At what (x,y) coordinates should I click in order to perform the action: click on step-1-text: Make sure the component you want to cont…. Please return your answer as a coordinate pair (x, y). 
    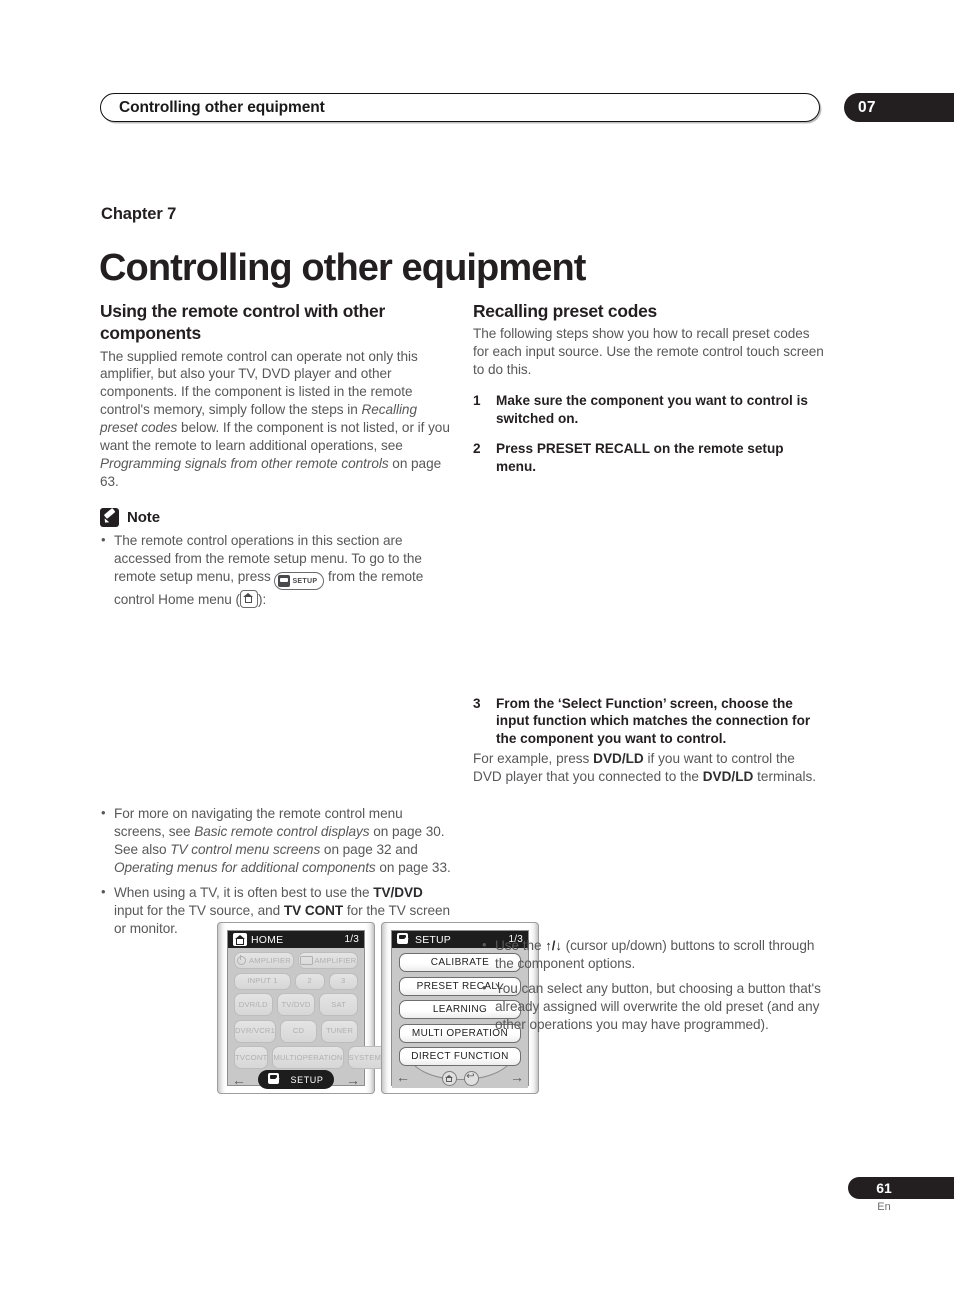
    Looking at the image, I should click on (652, 409).